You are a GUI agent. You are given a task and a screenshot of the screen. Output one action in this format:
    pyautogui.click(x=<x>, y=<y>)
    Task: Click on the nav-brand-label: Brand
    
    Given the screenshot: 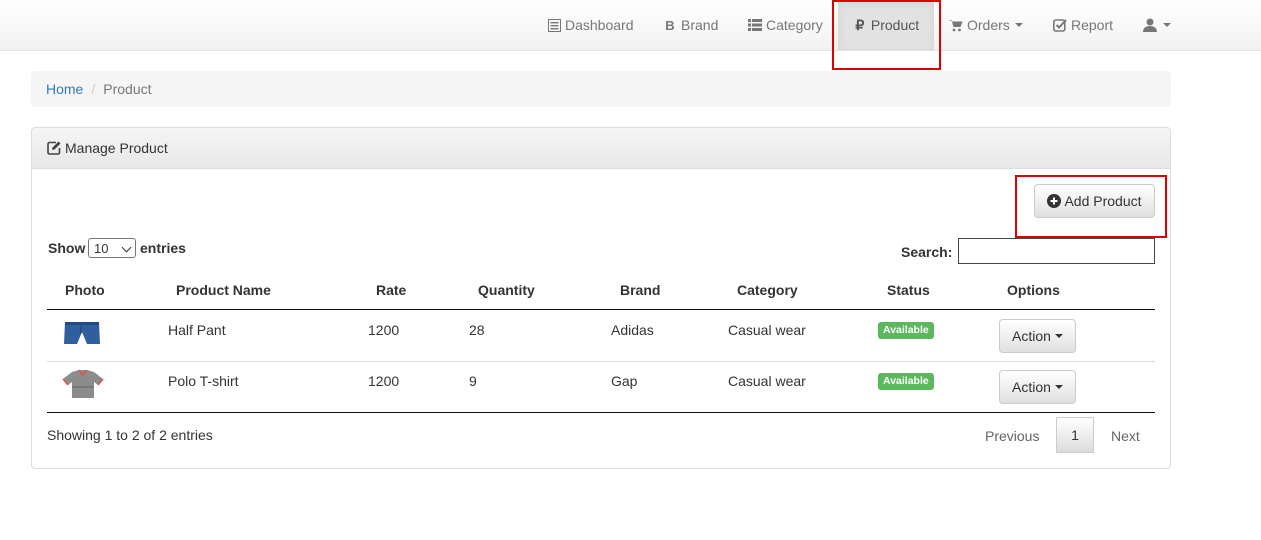 What is the action you would take?
    pyautogui.click(x=700, y=25)
    